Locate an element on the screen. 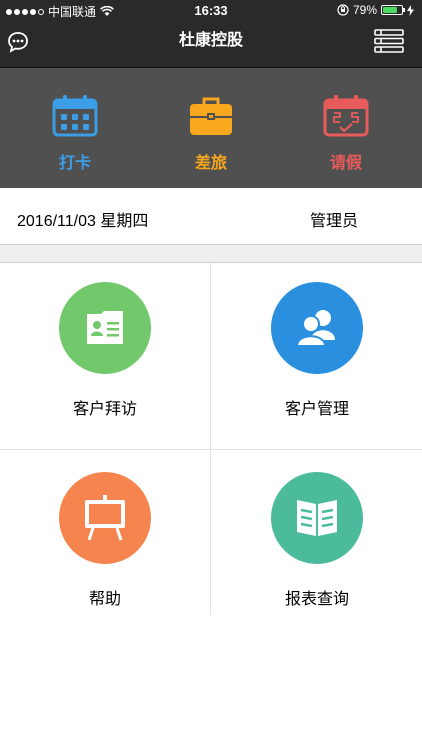 This screenshot has width=422, height=750. menu-item-label: 客户管理 is located at coordinates (316, 409).